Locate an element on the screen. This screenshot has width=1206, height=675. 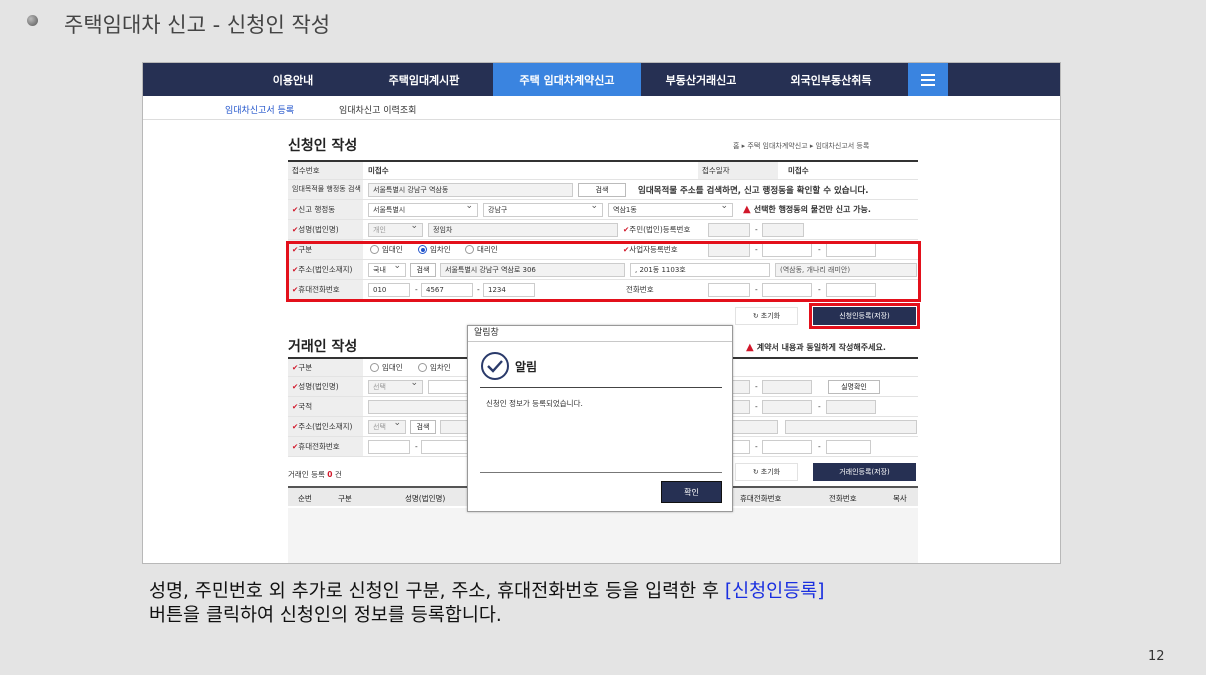
district-dong-select: 역삼1동 is located at coordinates (670, 209).